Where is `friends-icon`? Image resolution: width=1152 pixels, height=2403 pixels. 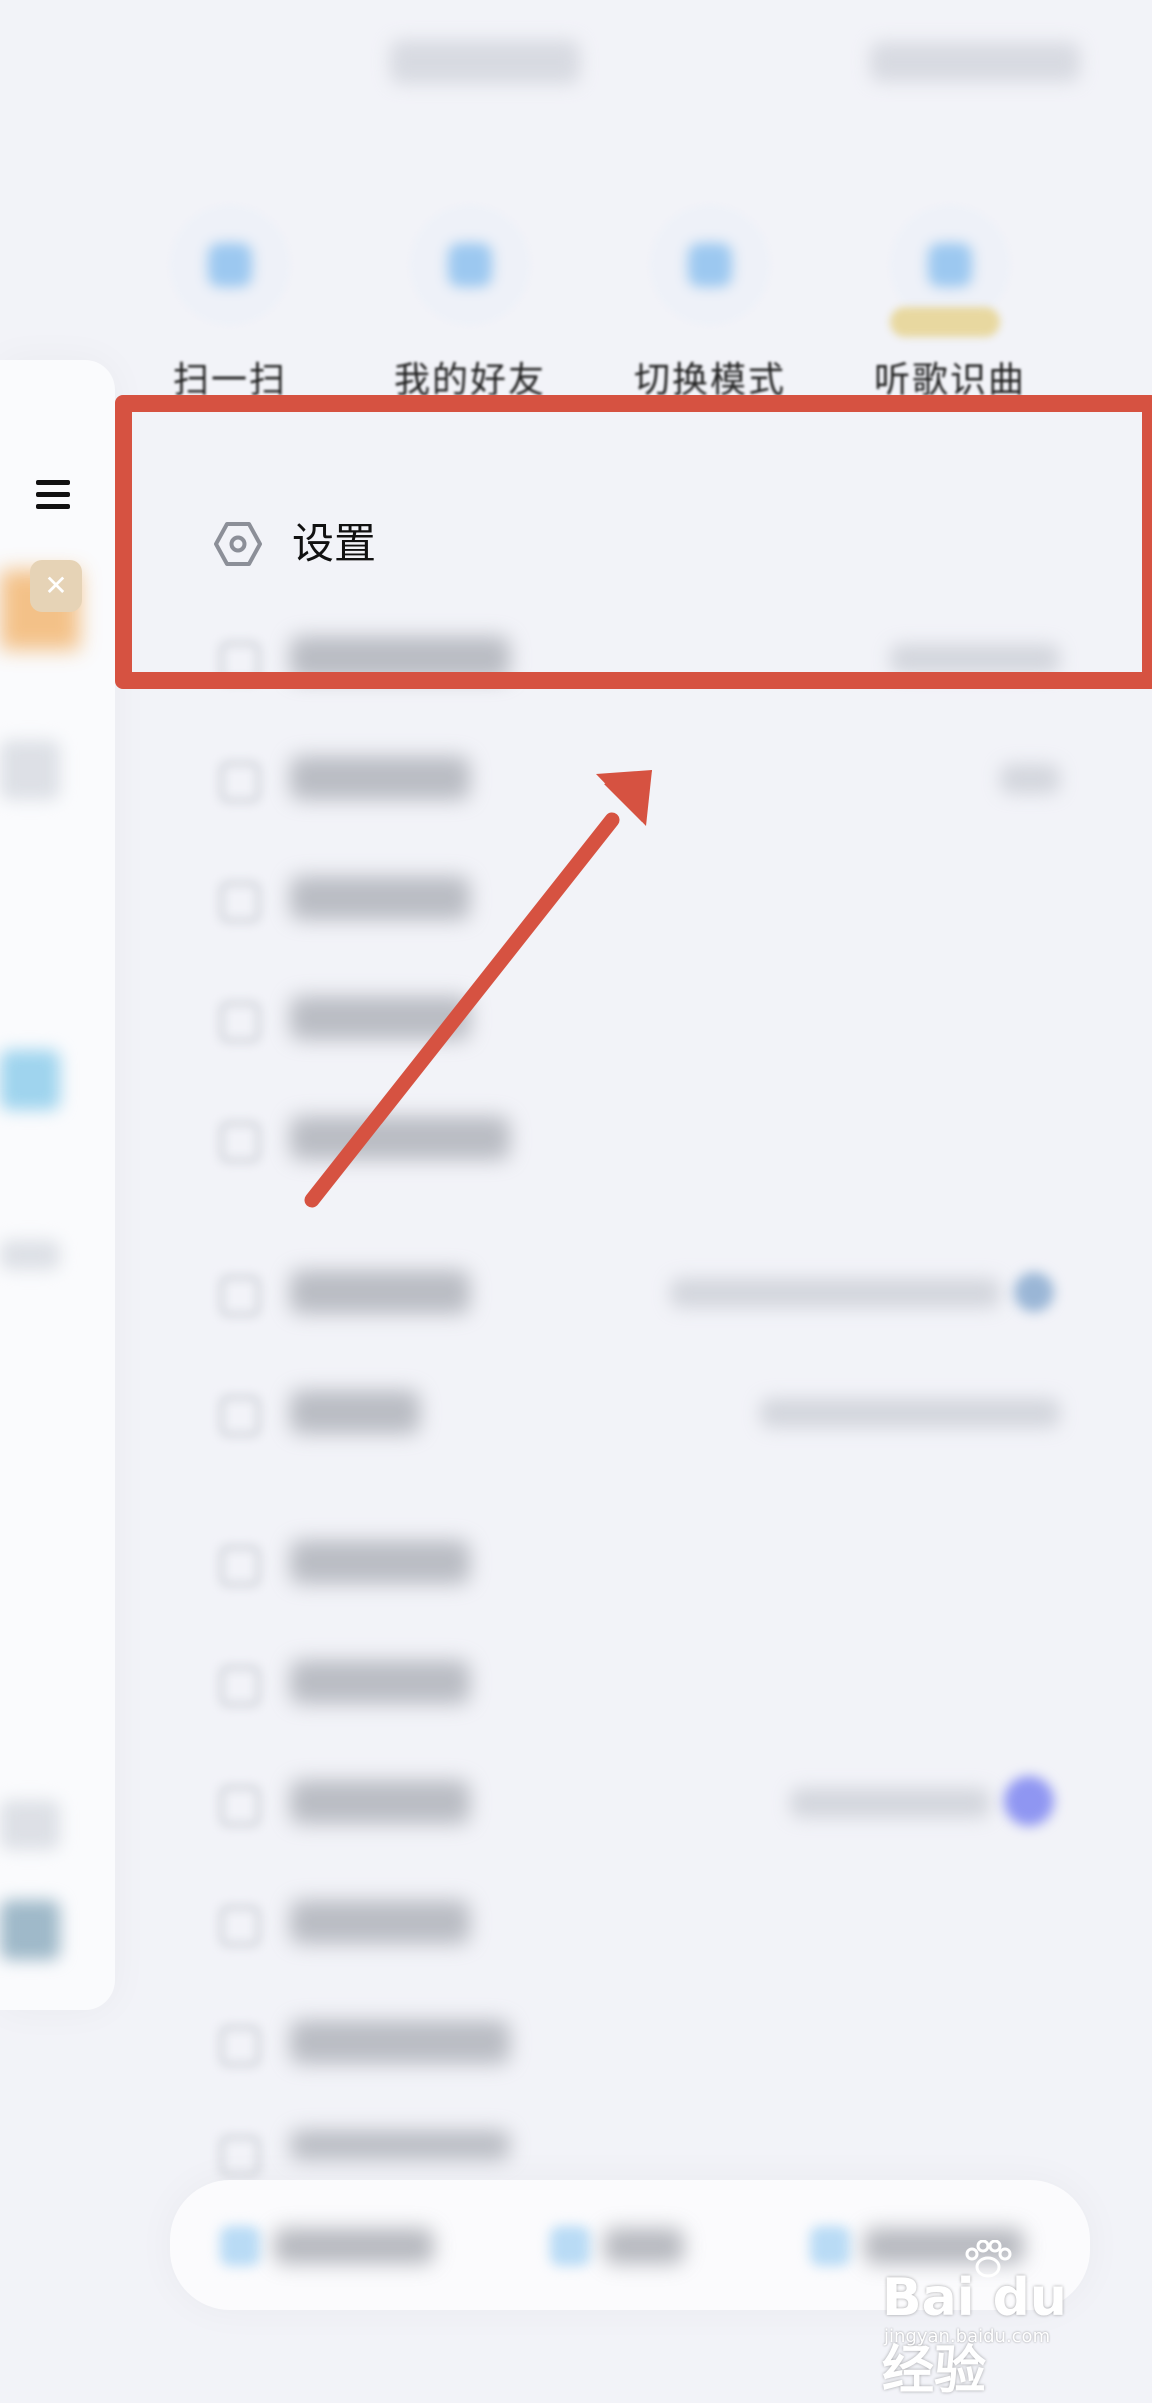 friends-icon is located at coordinates (470, 265).